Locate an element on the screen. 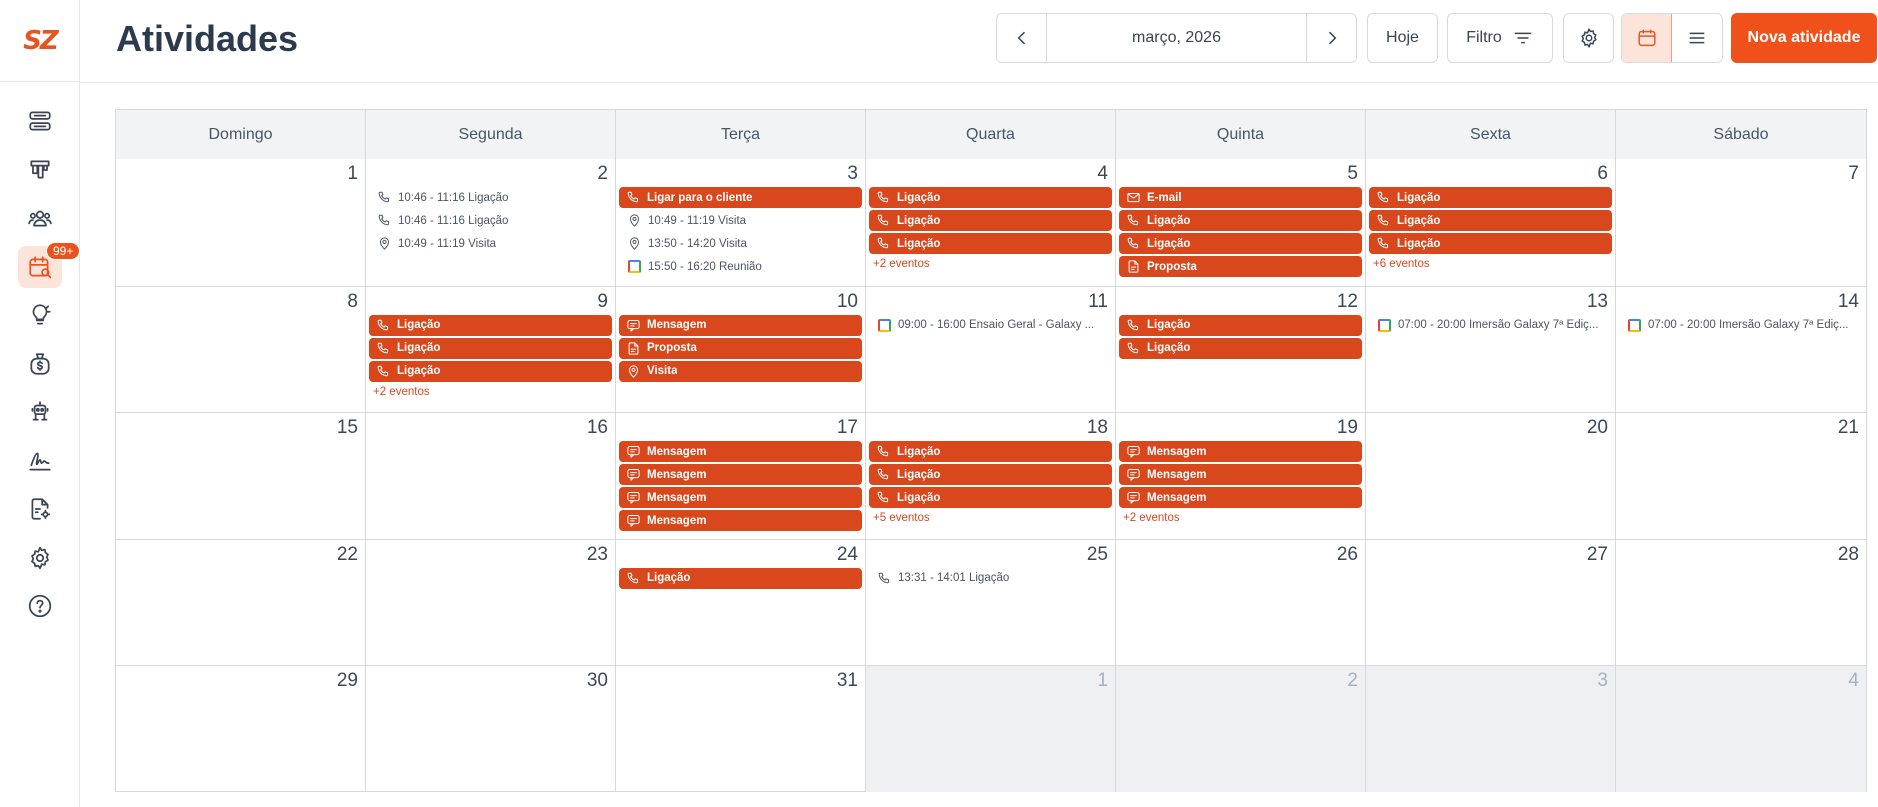  day-cell: 30 is located at coordinates (491, 729).